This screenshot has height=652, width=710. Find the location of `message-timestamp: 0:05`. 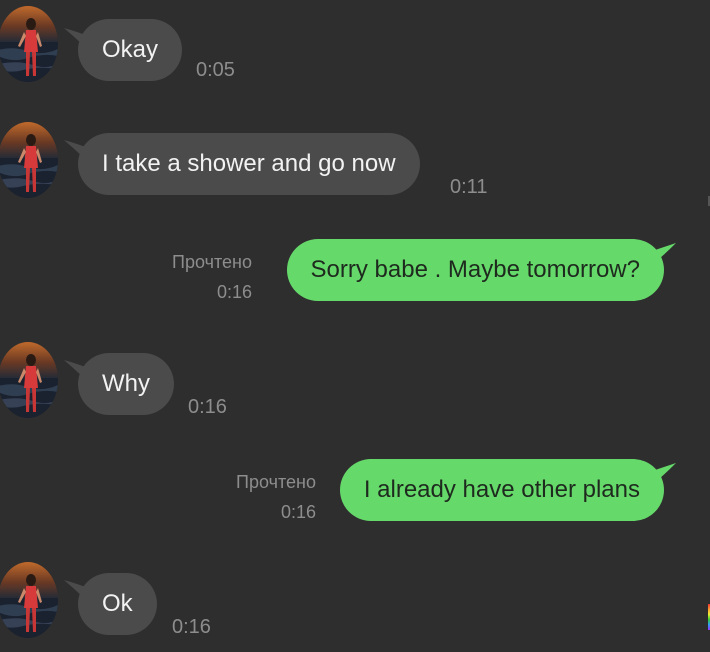

message-timestamp: 0:05 is located at coordinates (215, 70).